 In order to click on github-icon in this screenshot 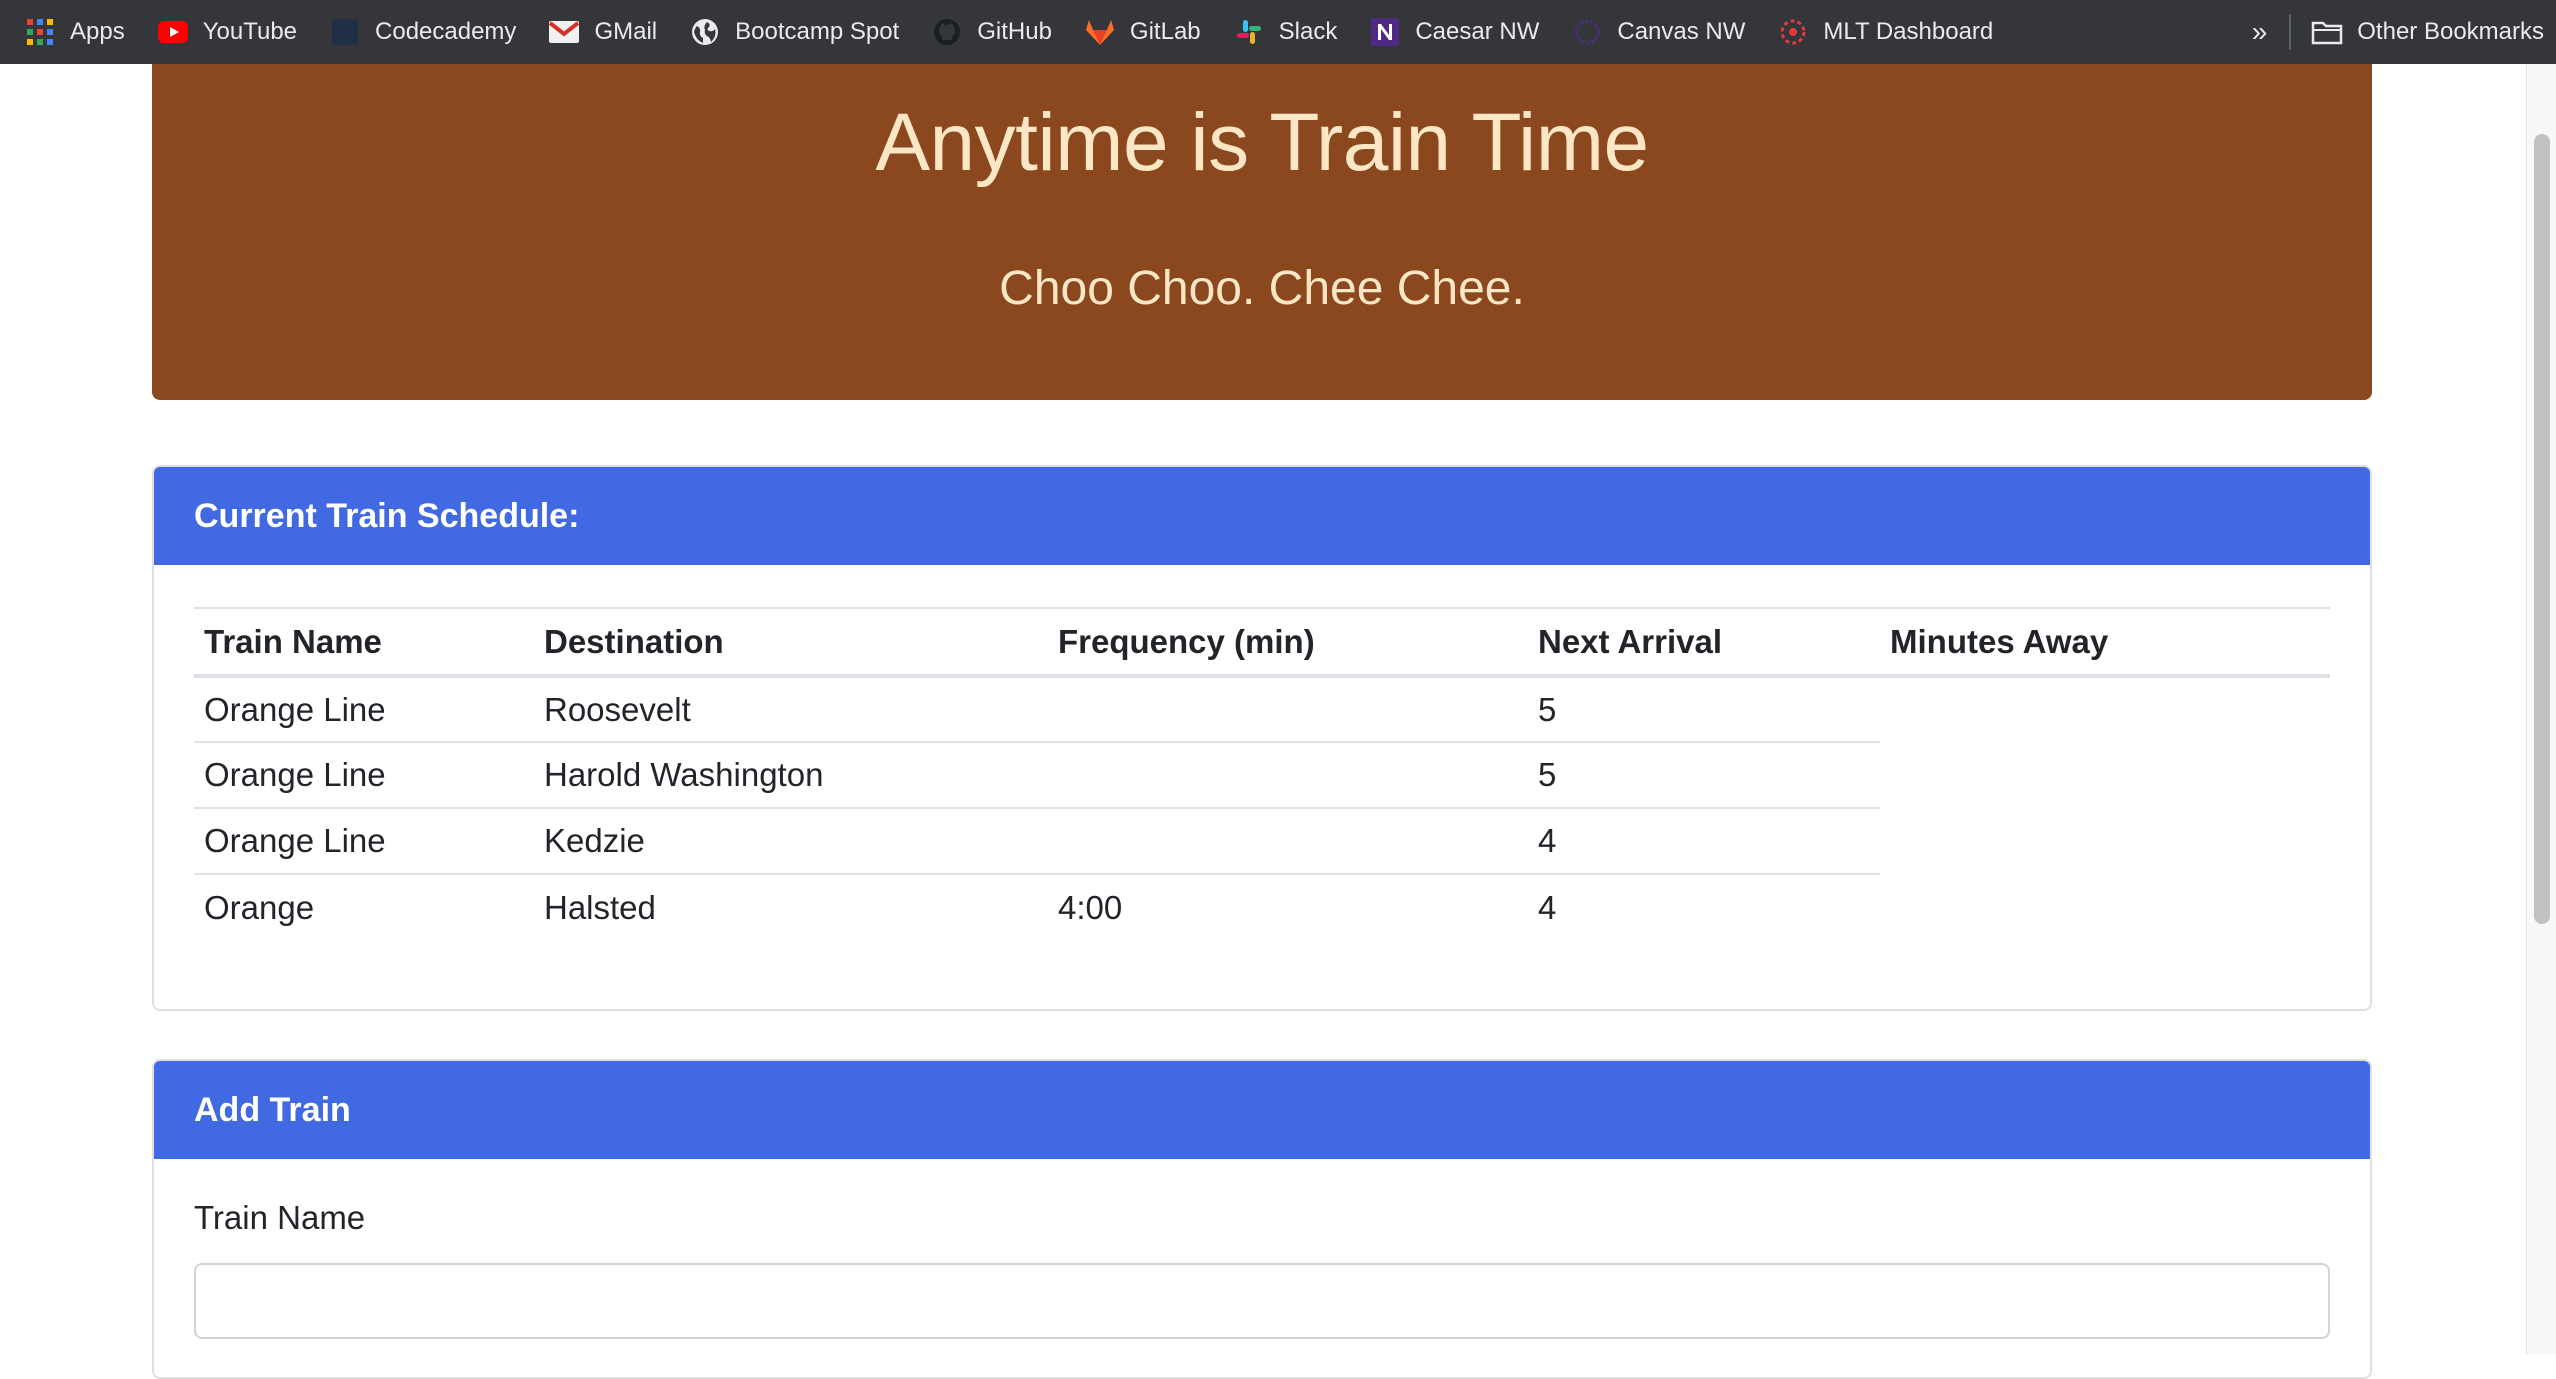, I will do `click(947, 32)`.